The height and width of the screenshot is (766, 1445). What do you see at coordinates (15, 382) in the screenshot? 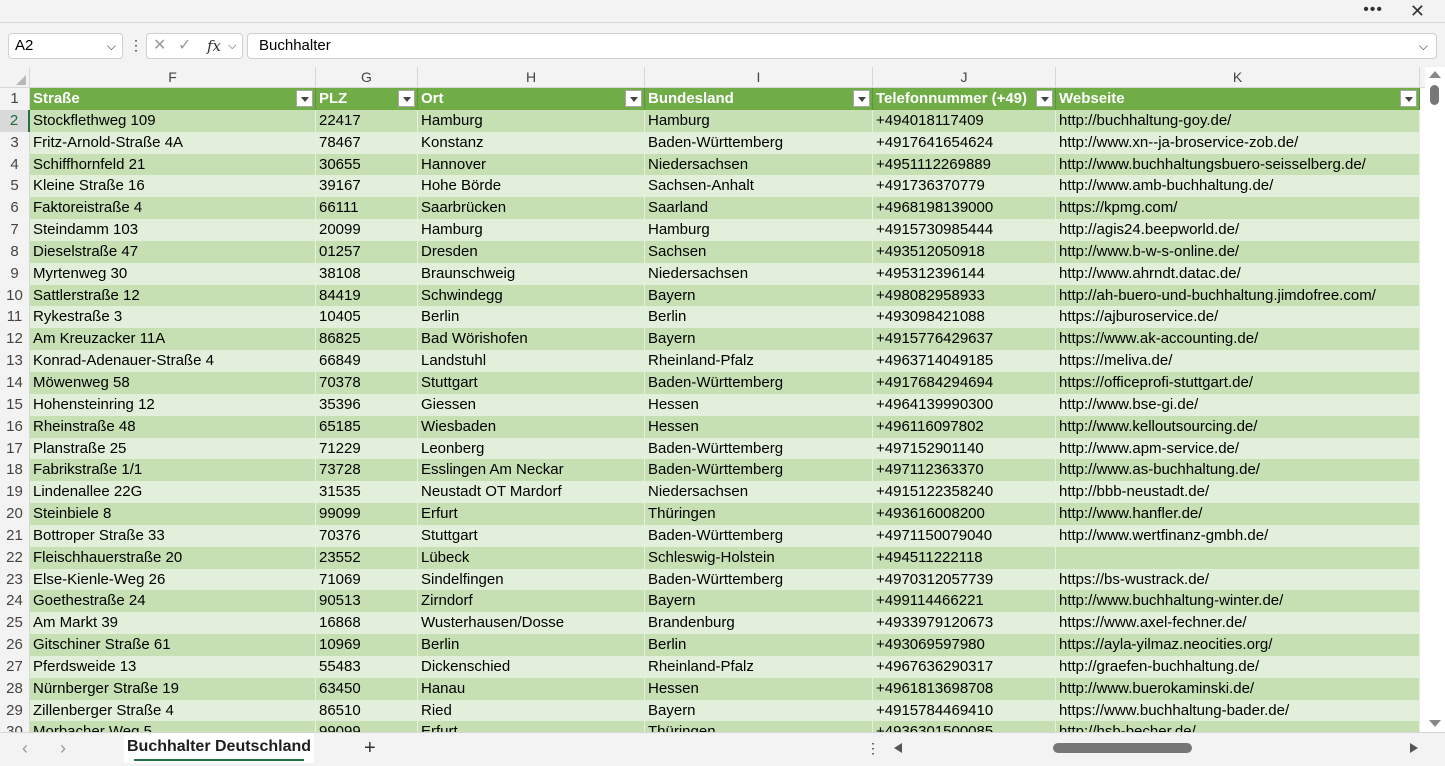
I see `row-number: 14` at bounding box center [15, 382].